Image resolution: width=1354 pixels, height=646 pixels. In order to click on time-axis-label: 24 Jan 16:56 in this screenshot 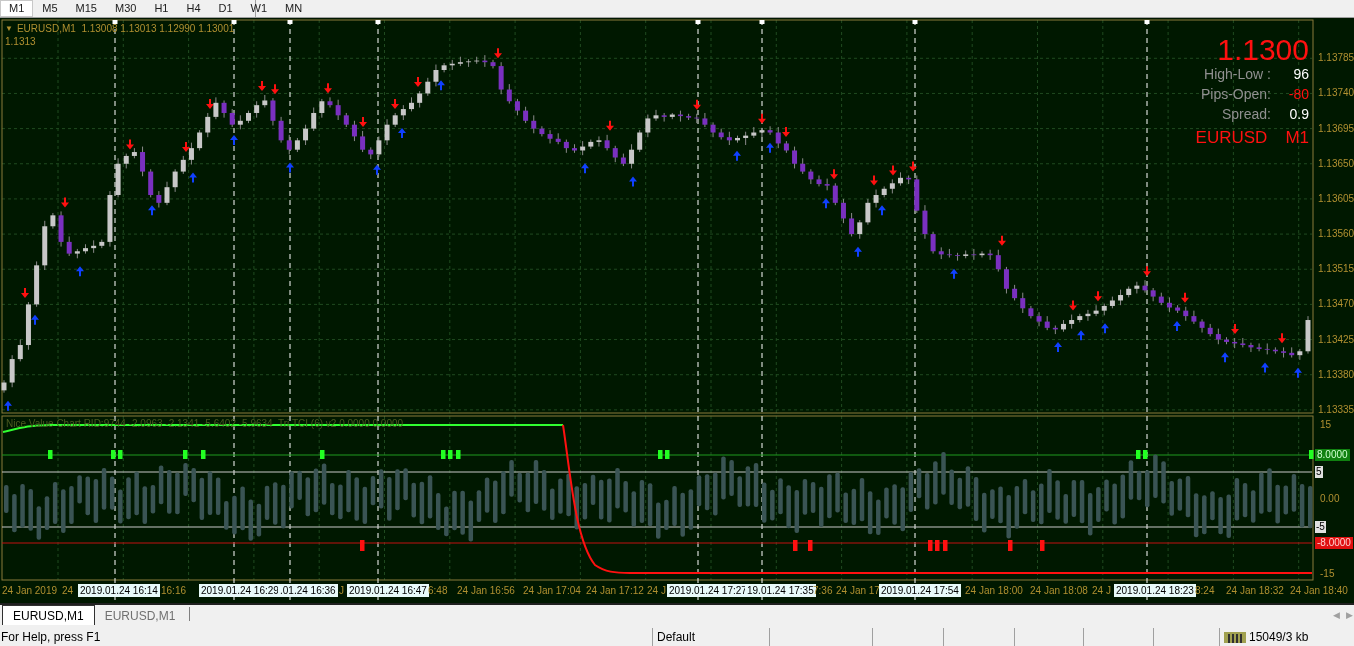, I will do `click(486, 590)`.